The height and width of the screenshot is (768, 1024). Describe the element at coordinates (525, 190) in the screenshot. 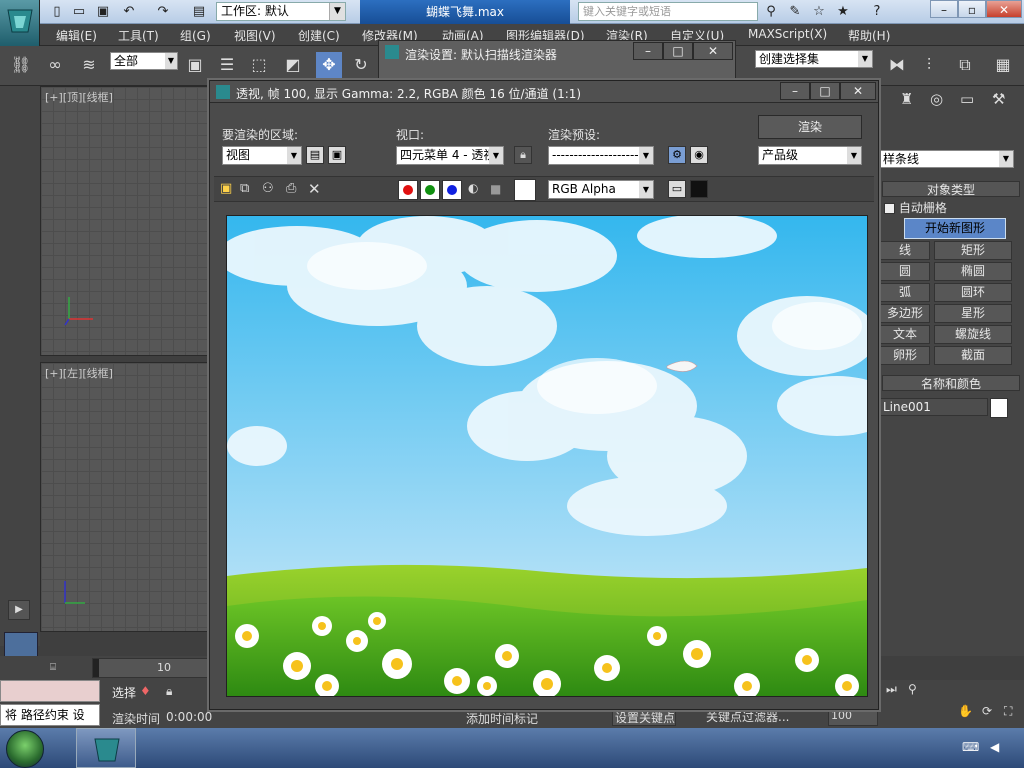

I see `background-color-swatch` at that location.